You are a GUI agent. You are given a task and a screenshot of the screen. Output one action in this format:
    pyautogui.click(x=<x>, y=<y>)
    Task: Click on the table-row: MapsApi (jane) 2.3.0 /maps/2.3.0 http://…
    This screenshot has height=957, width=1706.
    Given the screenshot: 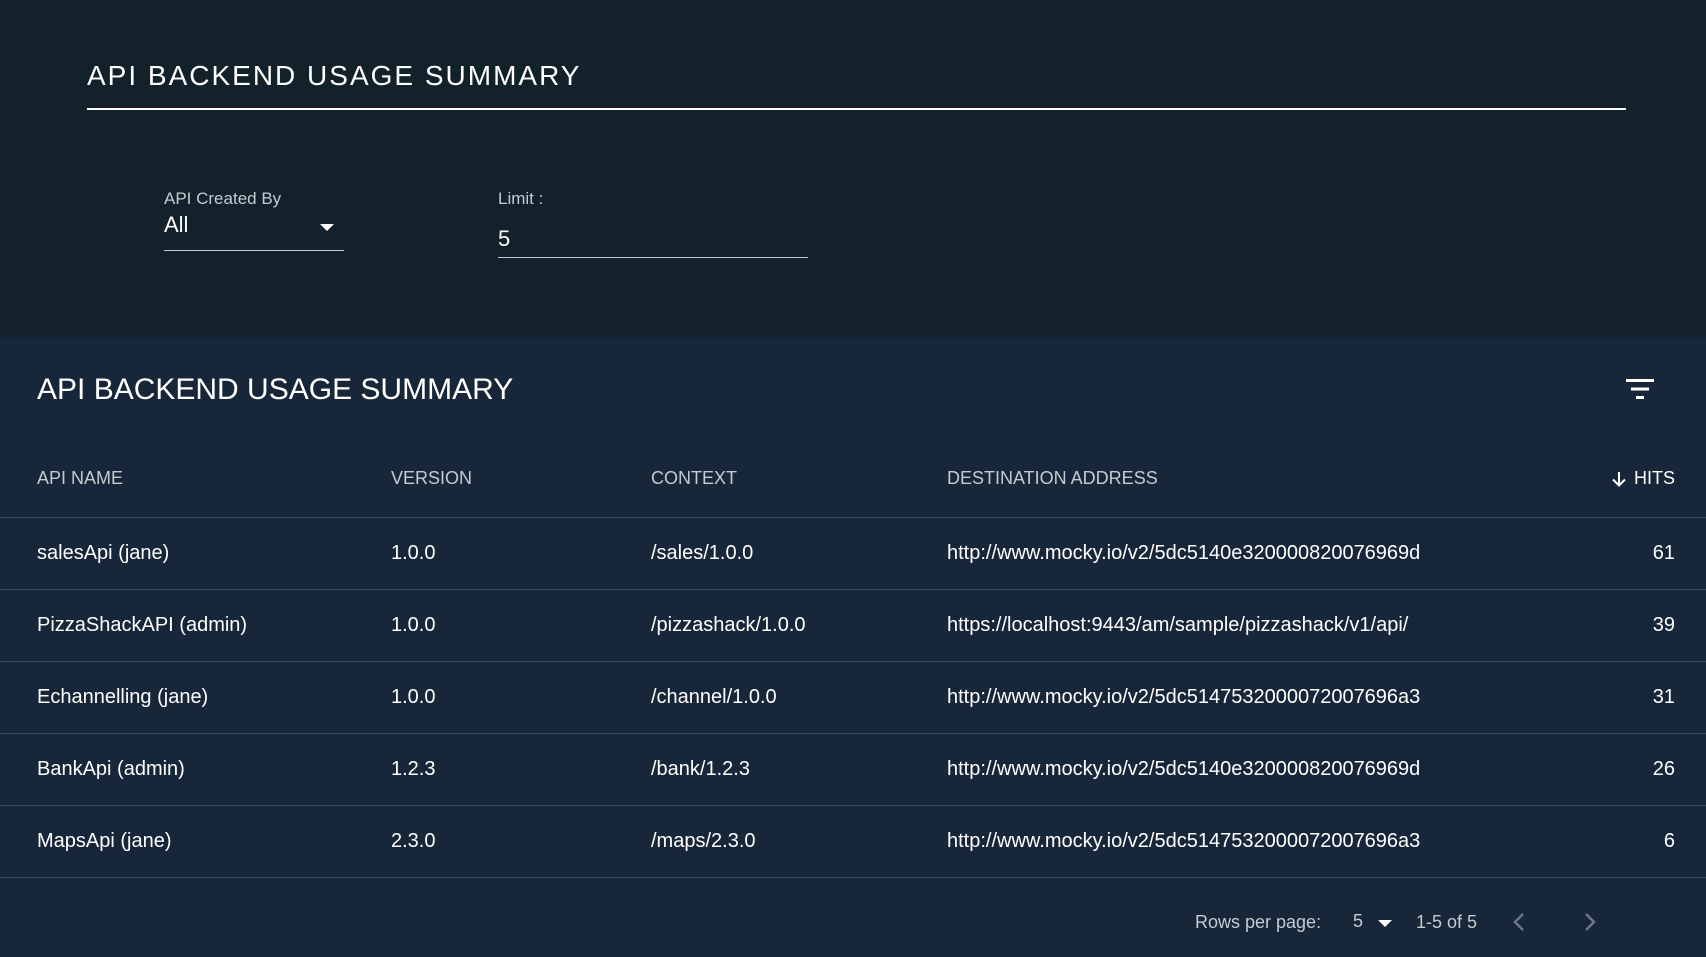 What is the action you would take?
    pyautogui.click(x=853, y=841)
    